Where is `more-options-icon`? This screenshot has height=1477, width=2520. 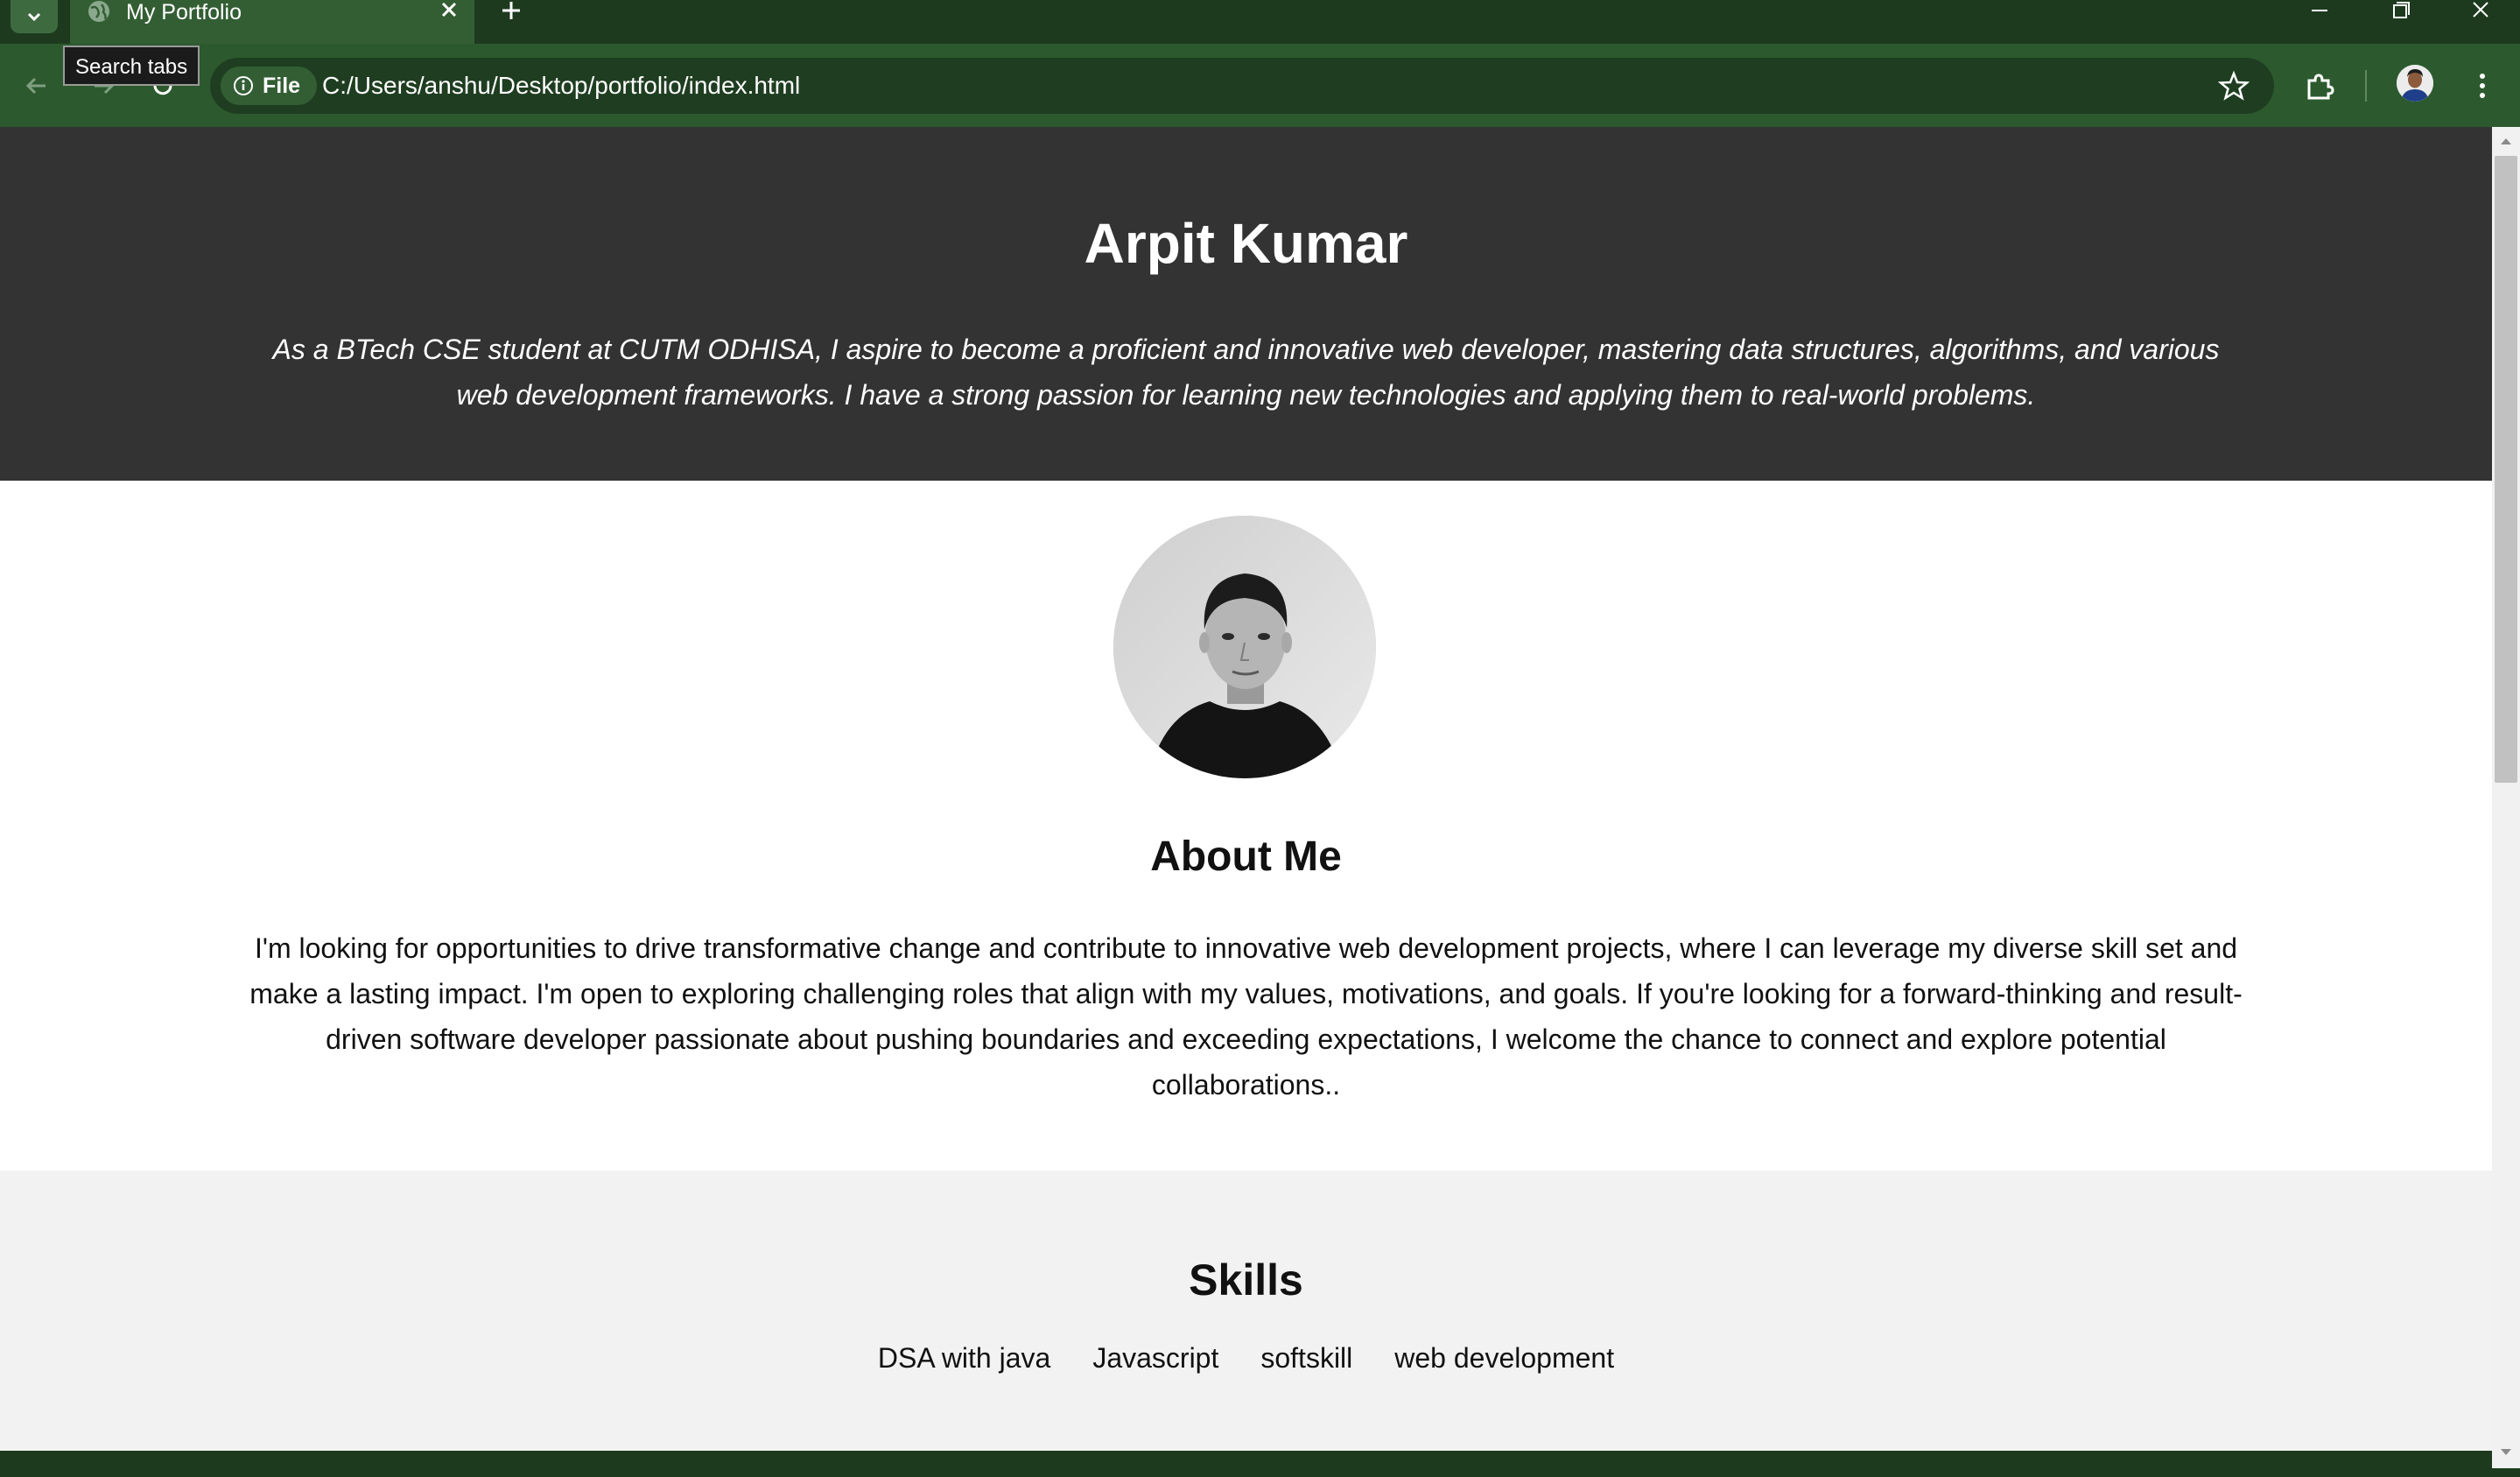 more-options-icon is located at coordinates (2482, 85).